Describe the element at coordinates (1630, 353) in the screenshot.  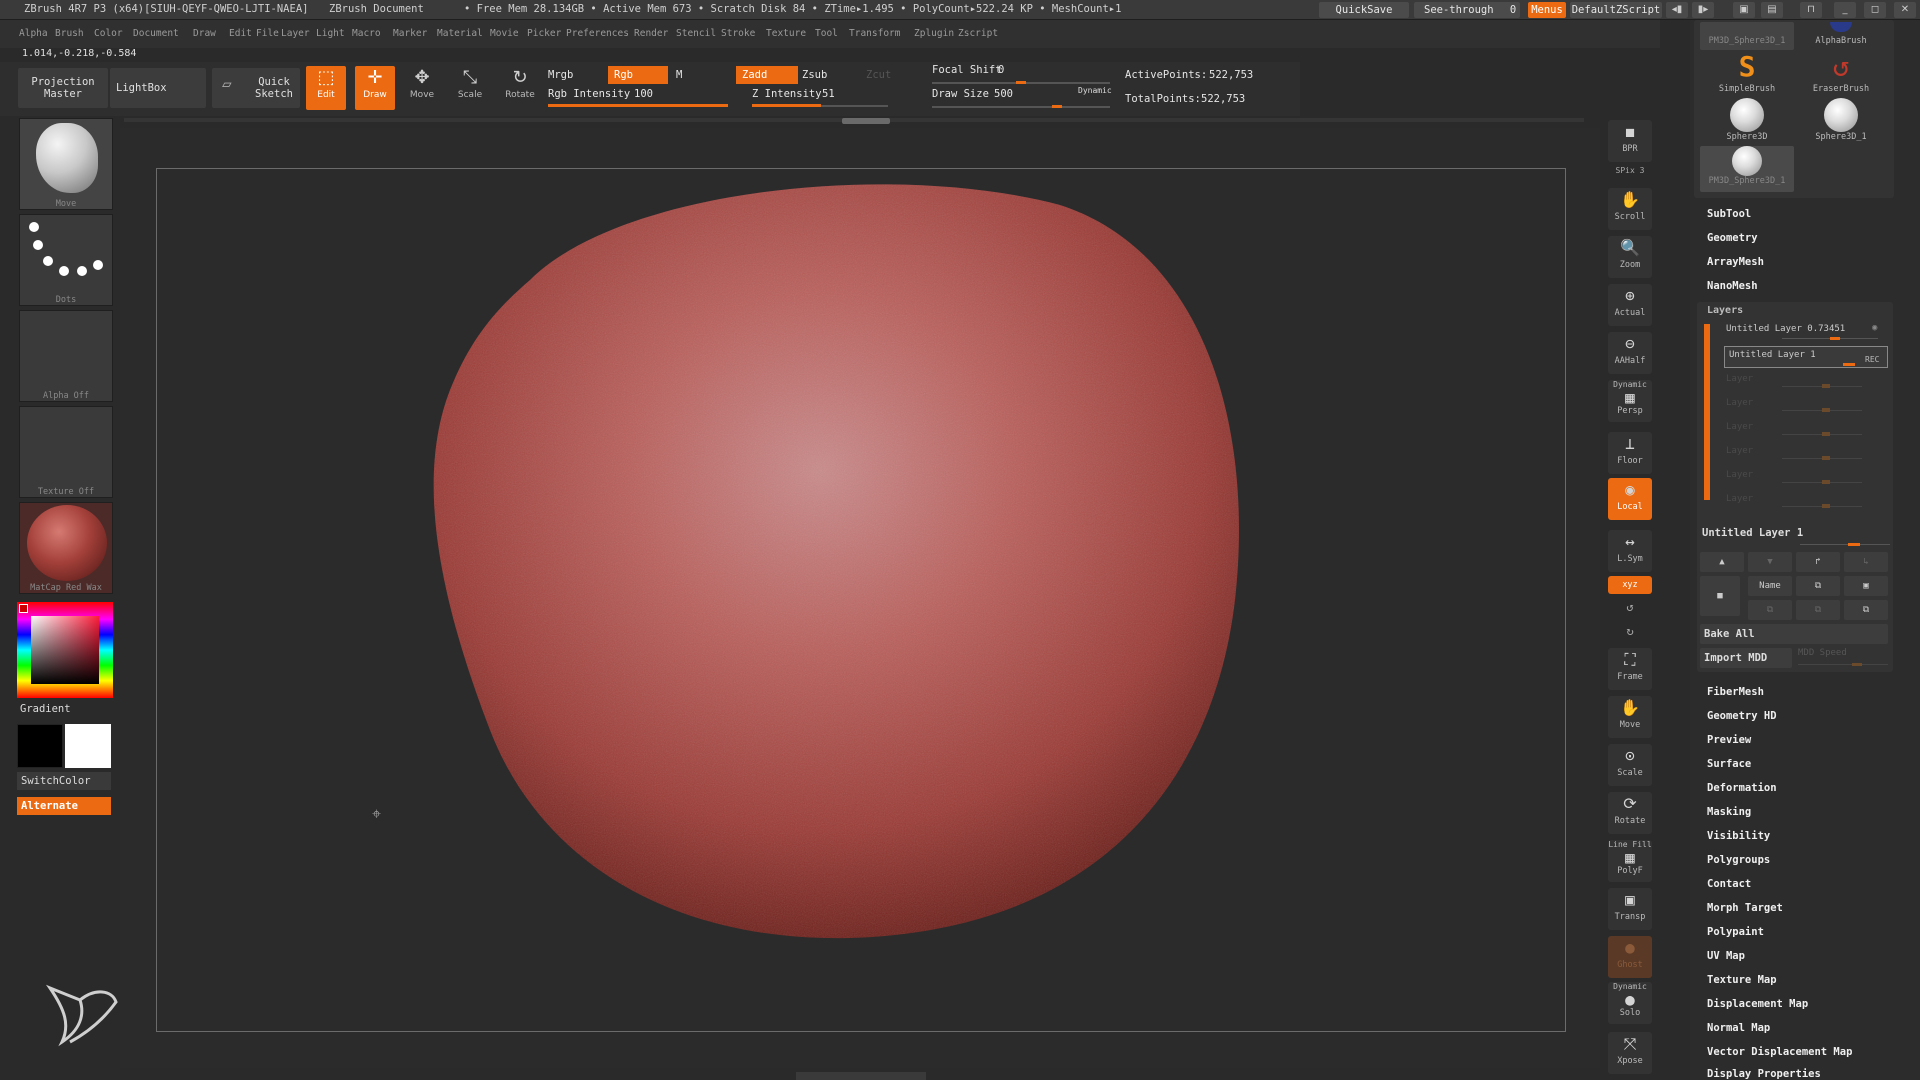
I see `aahalf-button: ⊖ AAHalf` at that location.